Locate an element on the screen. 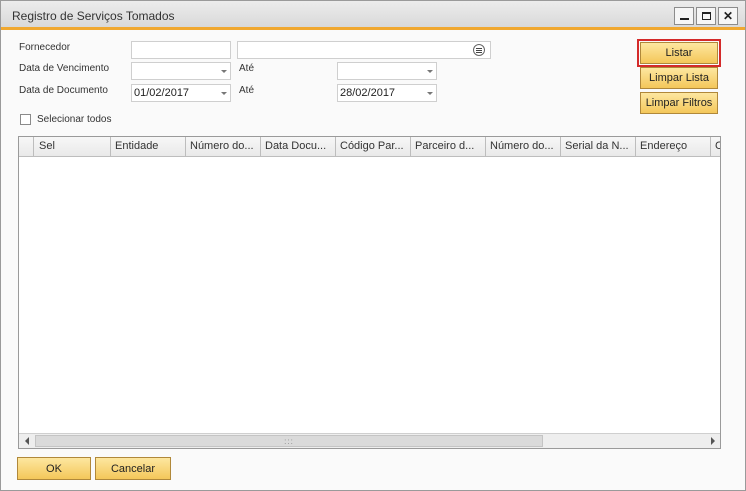  listar-button: Listar is located at coordinates (679, 53).